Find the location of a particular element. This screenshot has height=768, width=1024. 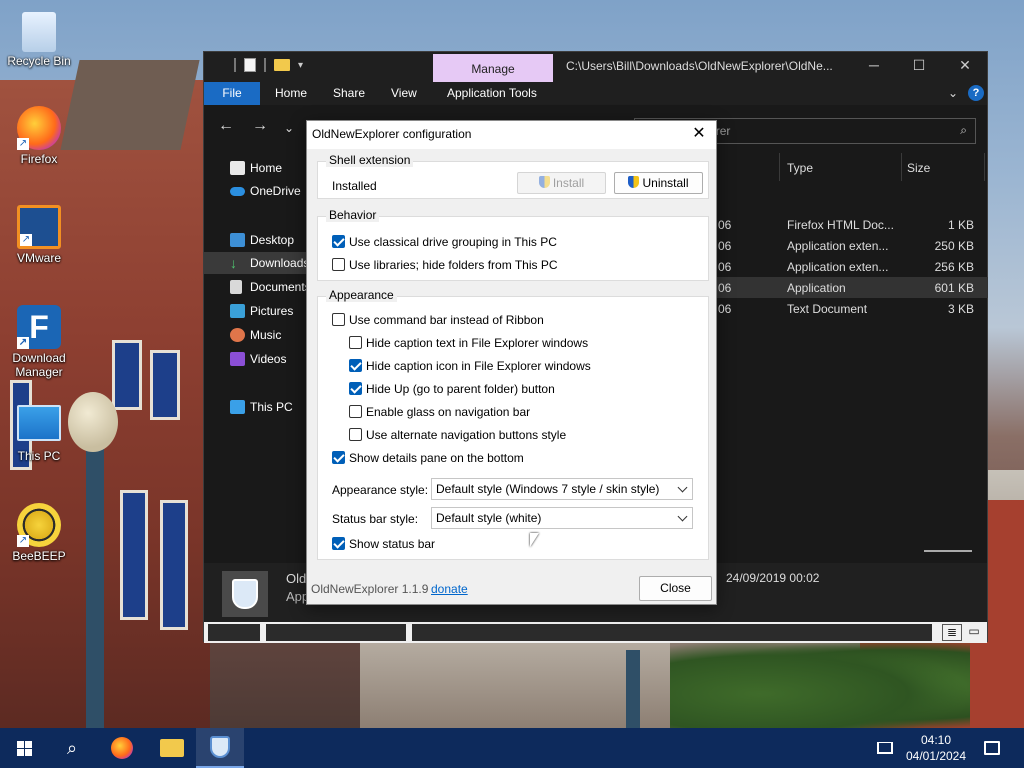

taskbar-search-button: ⌕ is located at coordinates (72, 748).